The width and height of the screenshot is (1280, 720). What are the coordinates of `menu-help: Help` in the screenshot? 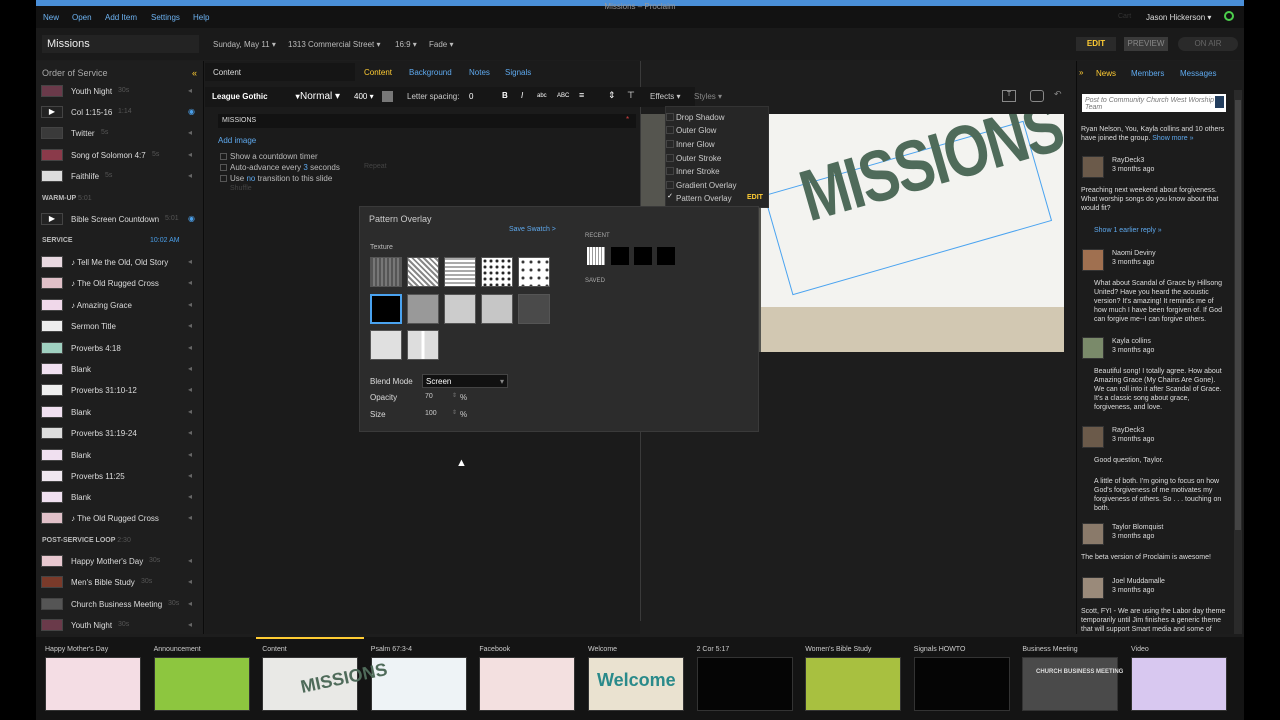 It's located at (201, 17).